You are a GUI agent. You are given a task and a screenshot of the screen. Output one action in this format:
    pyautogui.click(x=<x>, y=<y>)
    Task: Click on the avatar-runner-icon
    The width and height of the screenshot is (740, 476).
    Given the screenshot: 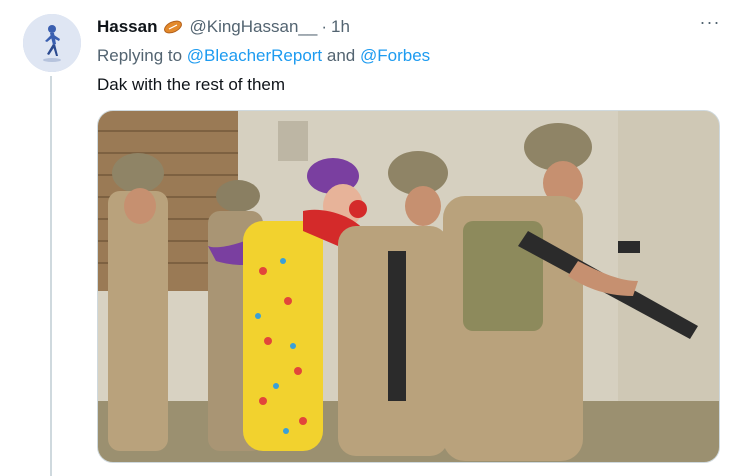 What is the action you would take?
    pyautogui.click(x=52, y=43)
    